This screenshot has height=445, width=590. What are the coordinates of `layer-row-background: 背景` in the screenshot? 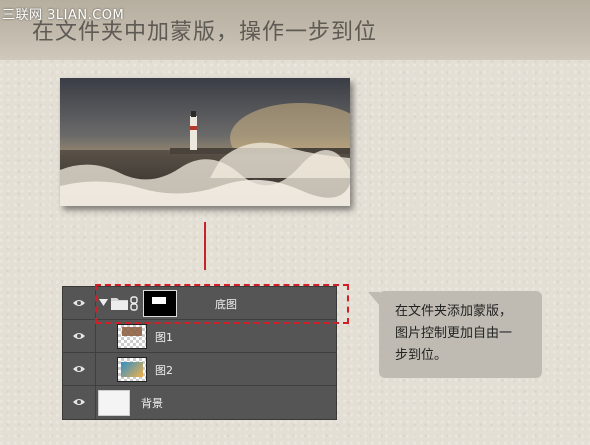 It's located at (199, 402).